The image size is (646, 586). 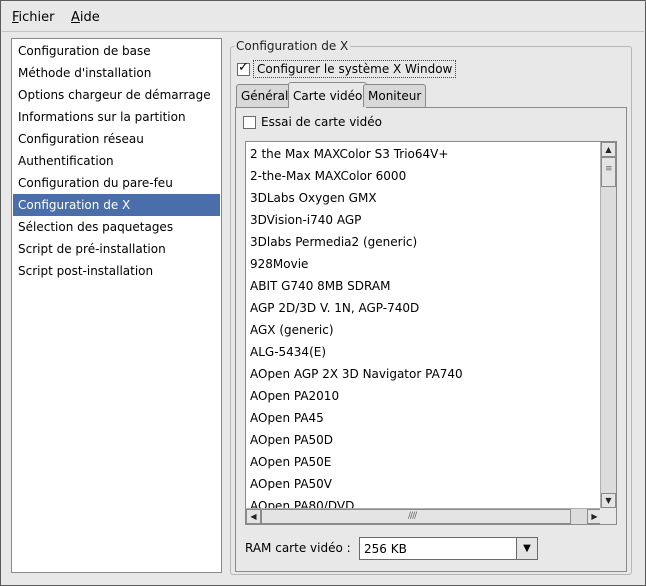 I want to click on video-card-item: ABIT G740 8MB SDRAM, so click(x=424, y=286).